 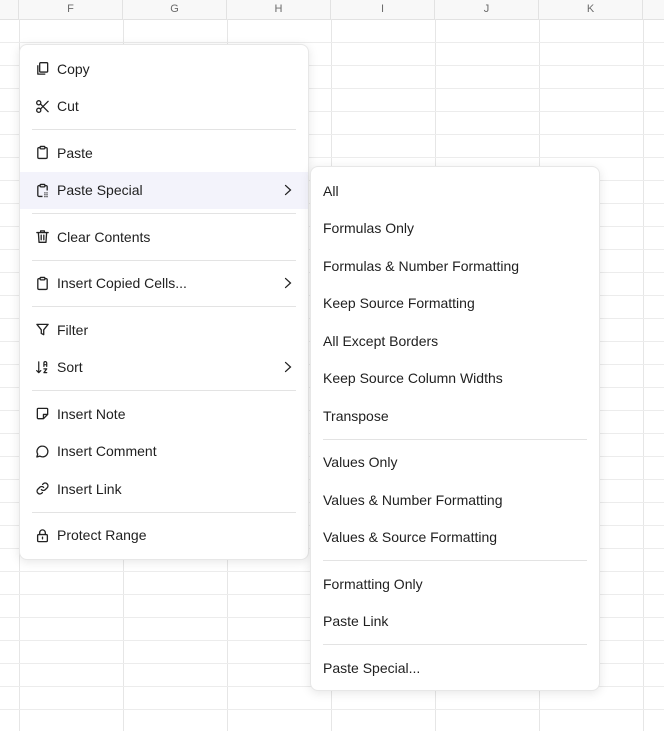 I want to click on menu-item-label: Insert Link, so click(x=89, y=488).